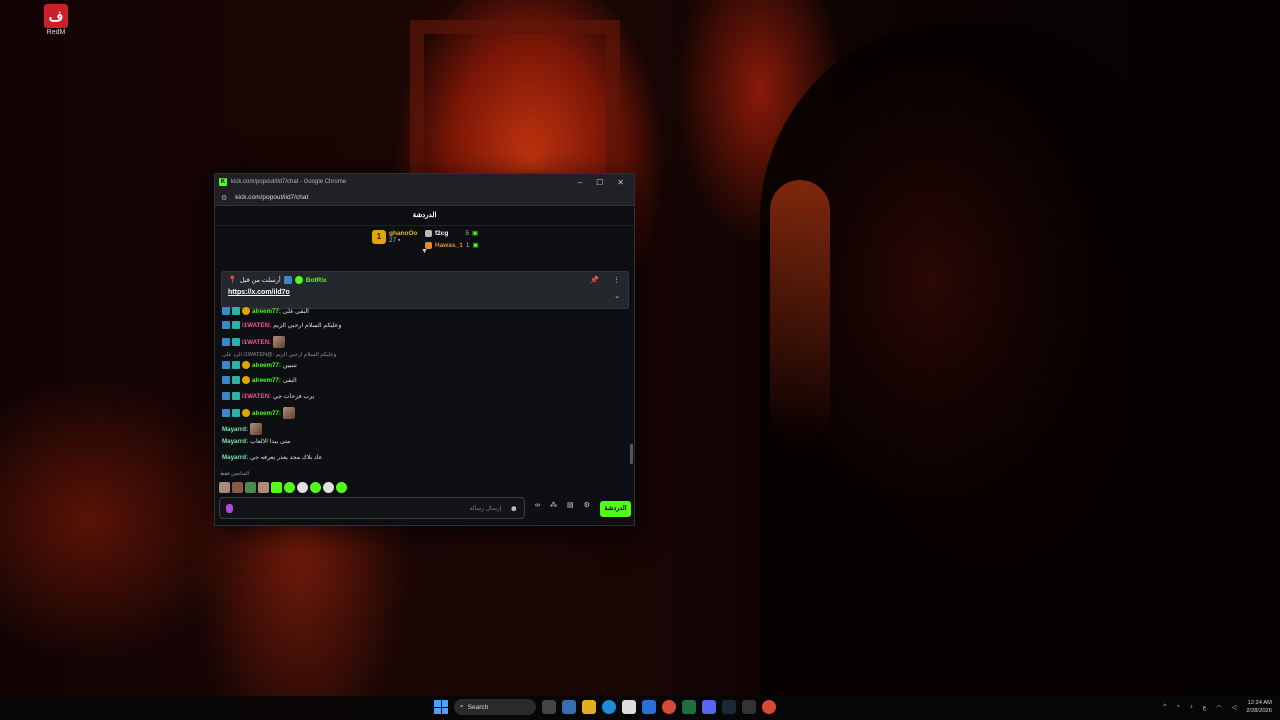 This screenshot has width=1280, height=720. I want to click on chat-message: alreem77:, so click(258, 413).